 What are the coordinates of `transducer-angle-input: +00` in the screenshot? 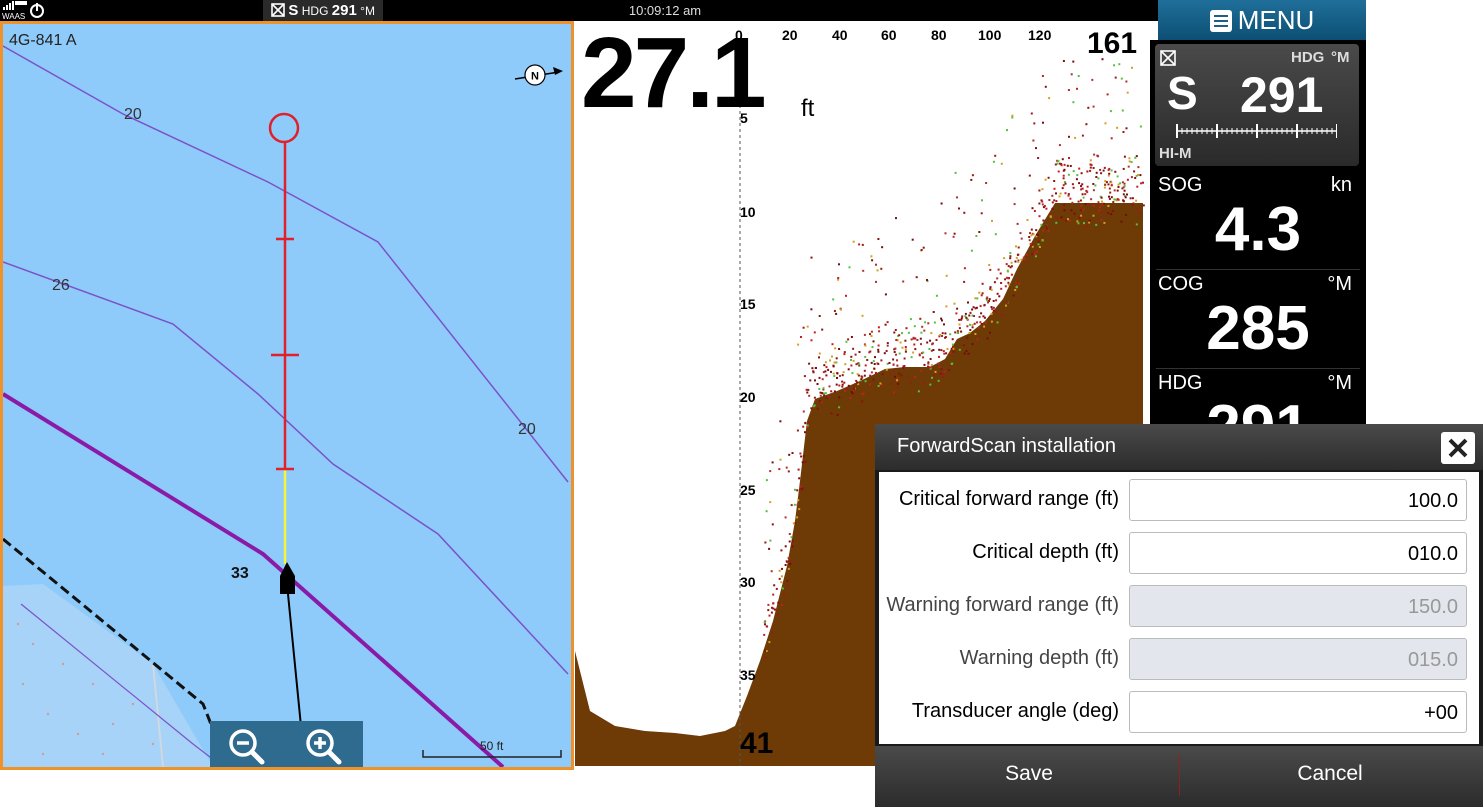 It's located at (1298, 712).